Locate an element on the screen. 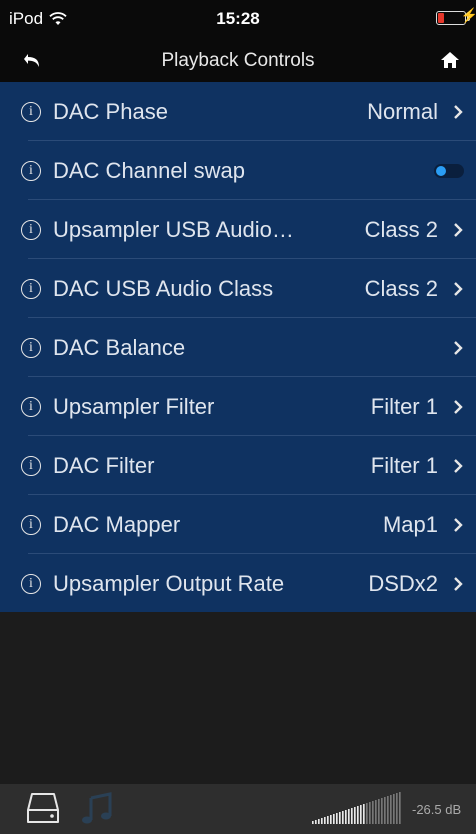 This screenshot has width=476, height=834. status-bar: iPod 15:28 ⚡ is located at coordinates (238, 19).